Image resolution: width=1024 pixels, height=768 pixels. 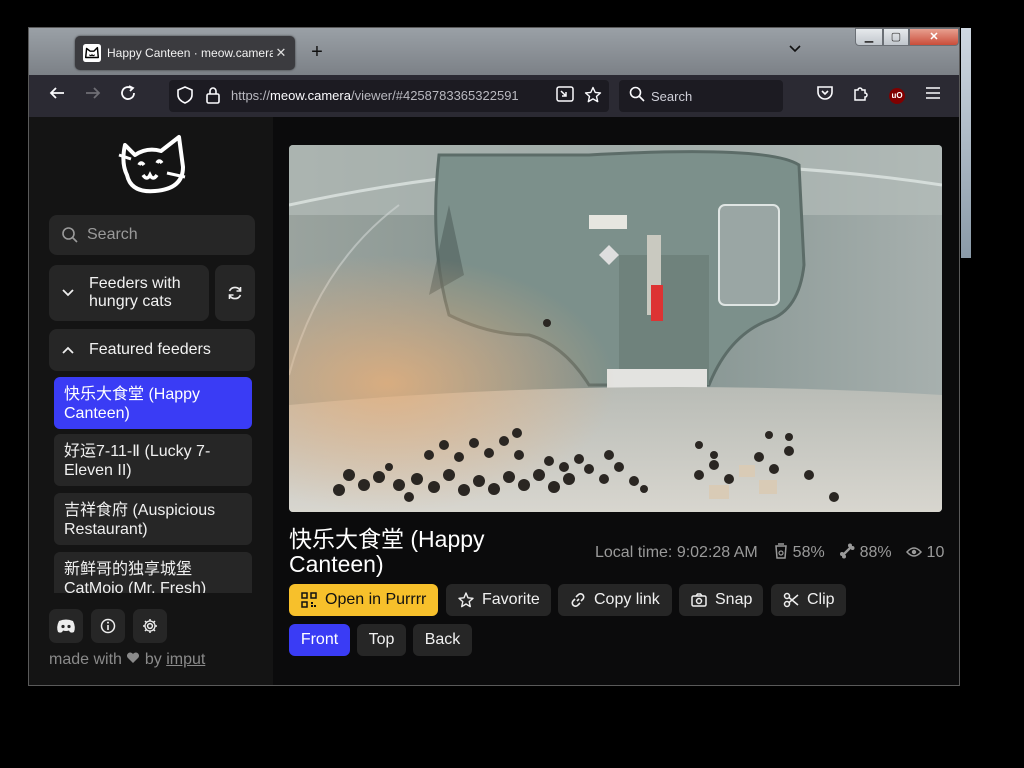 I want to click on extensions-puzzle-icon, so click(x=861, y=96).